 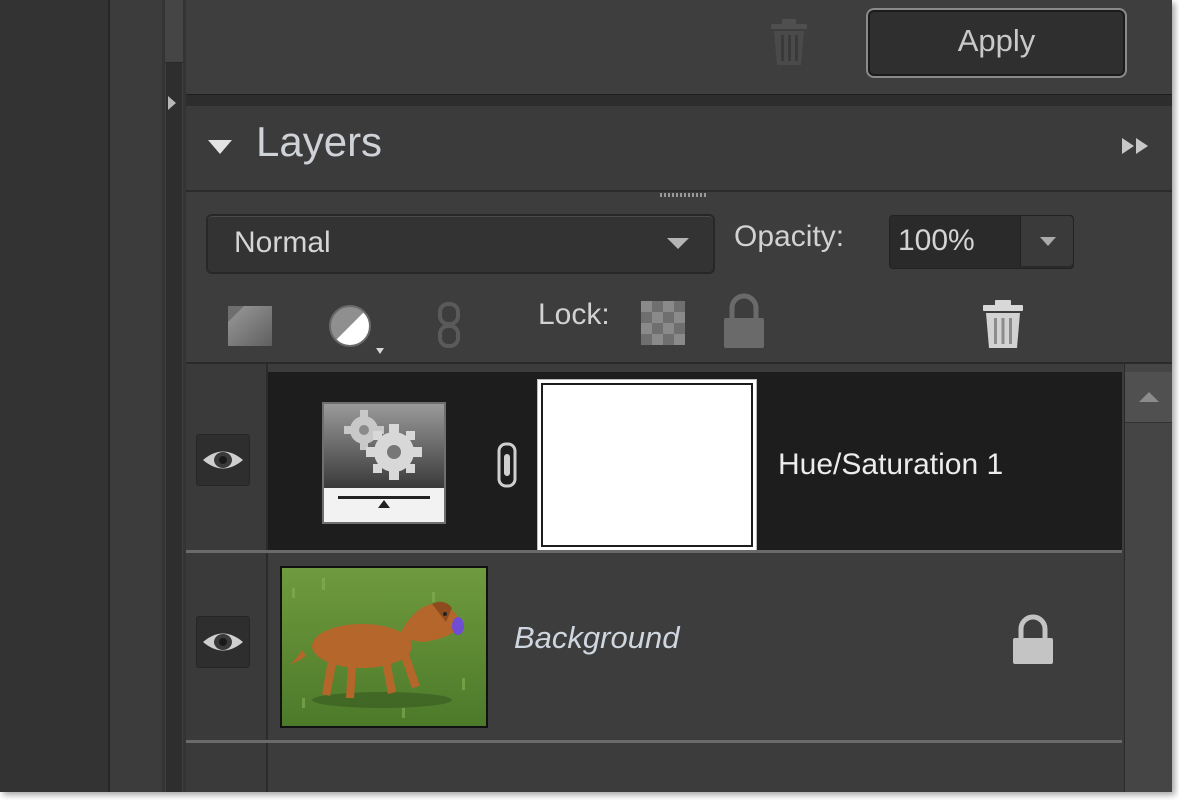 I want to click on visibility-column, so click(x=227, y=578).